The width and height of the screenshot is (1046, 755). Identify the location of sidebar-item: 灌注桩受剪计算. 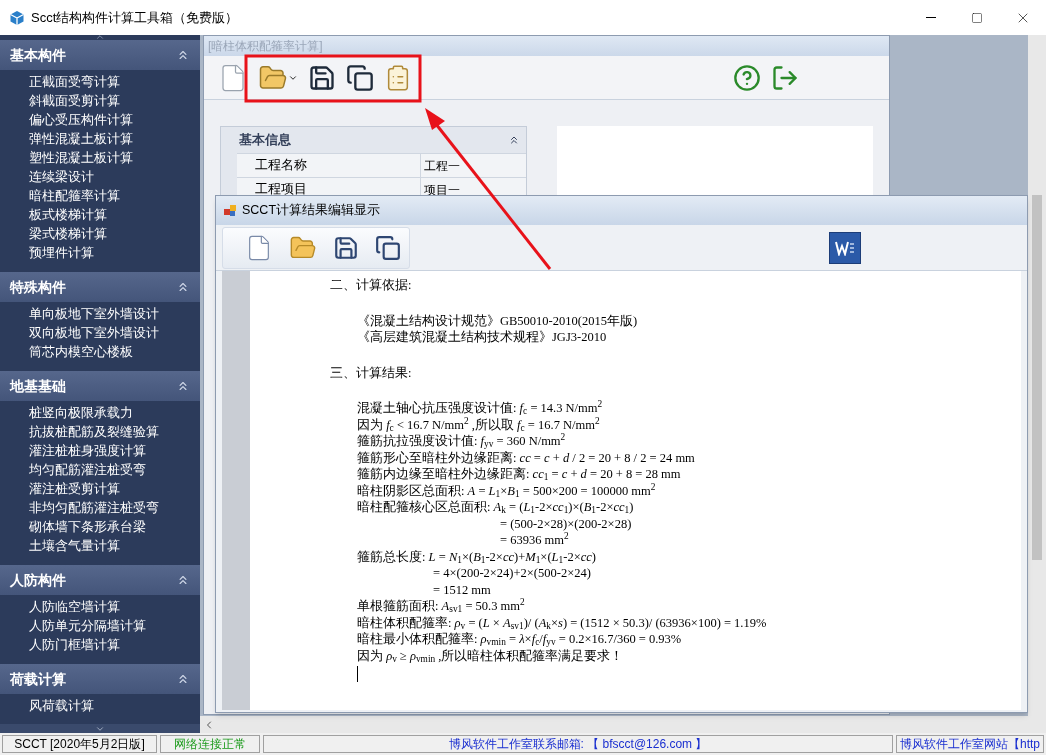
(114, 489).